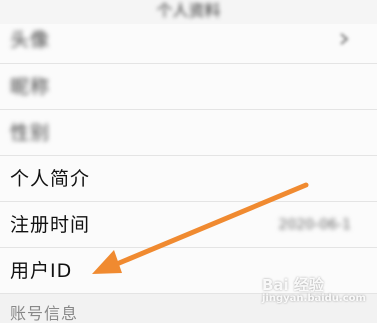 This screenshot has height=323, width=377. I want to click on row-label: 用户ID, so click(41, 271).